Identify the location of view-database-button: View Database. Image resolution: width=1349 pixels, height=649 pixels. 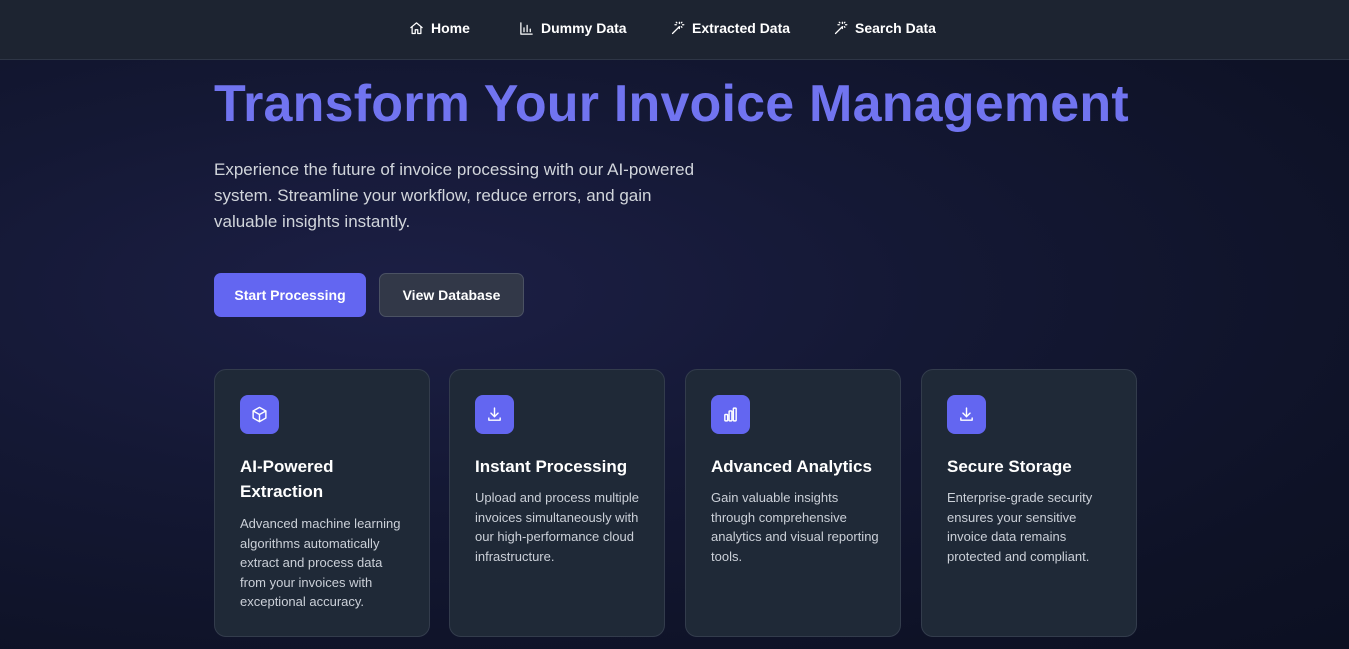
(451, 295).